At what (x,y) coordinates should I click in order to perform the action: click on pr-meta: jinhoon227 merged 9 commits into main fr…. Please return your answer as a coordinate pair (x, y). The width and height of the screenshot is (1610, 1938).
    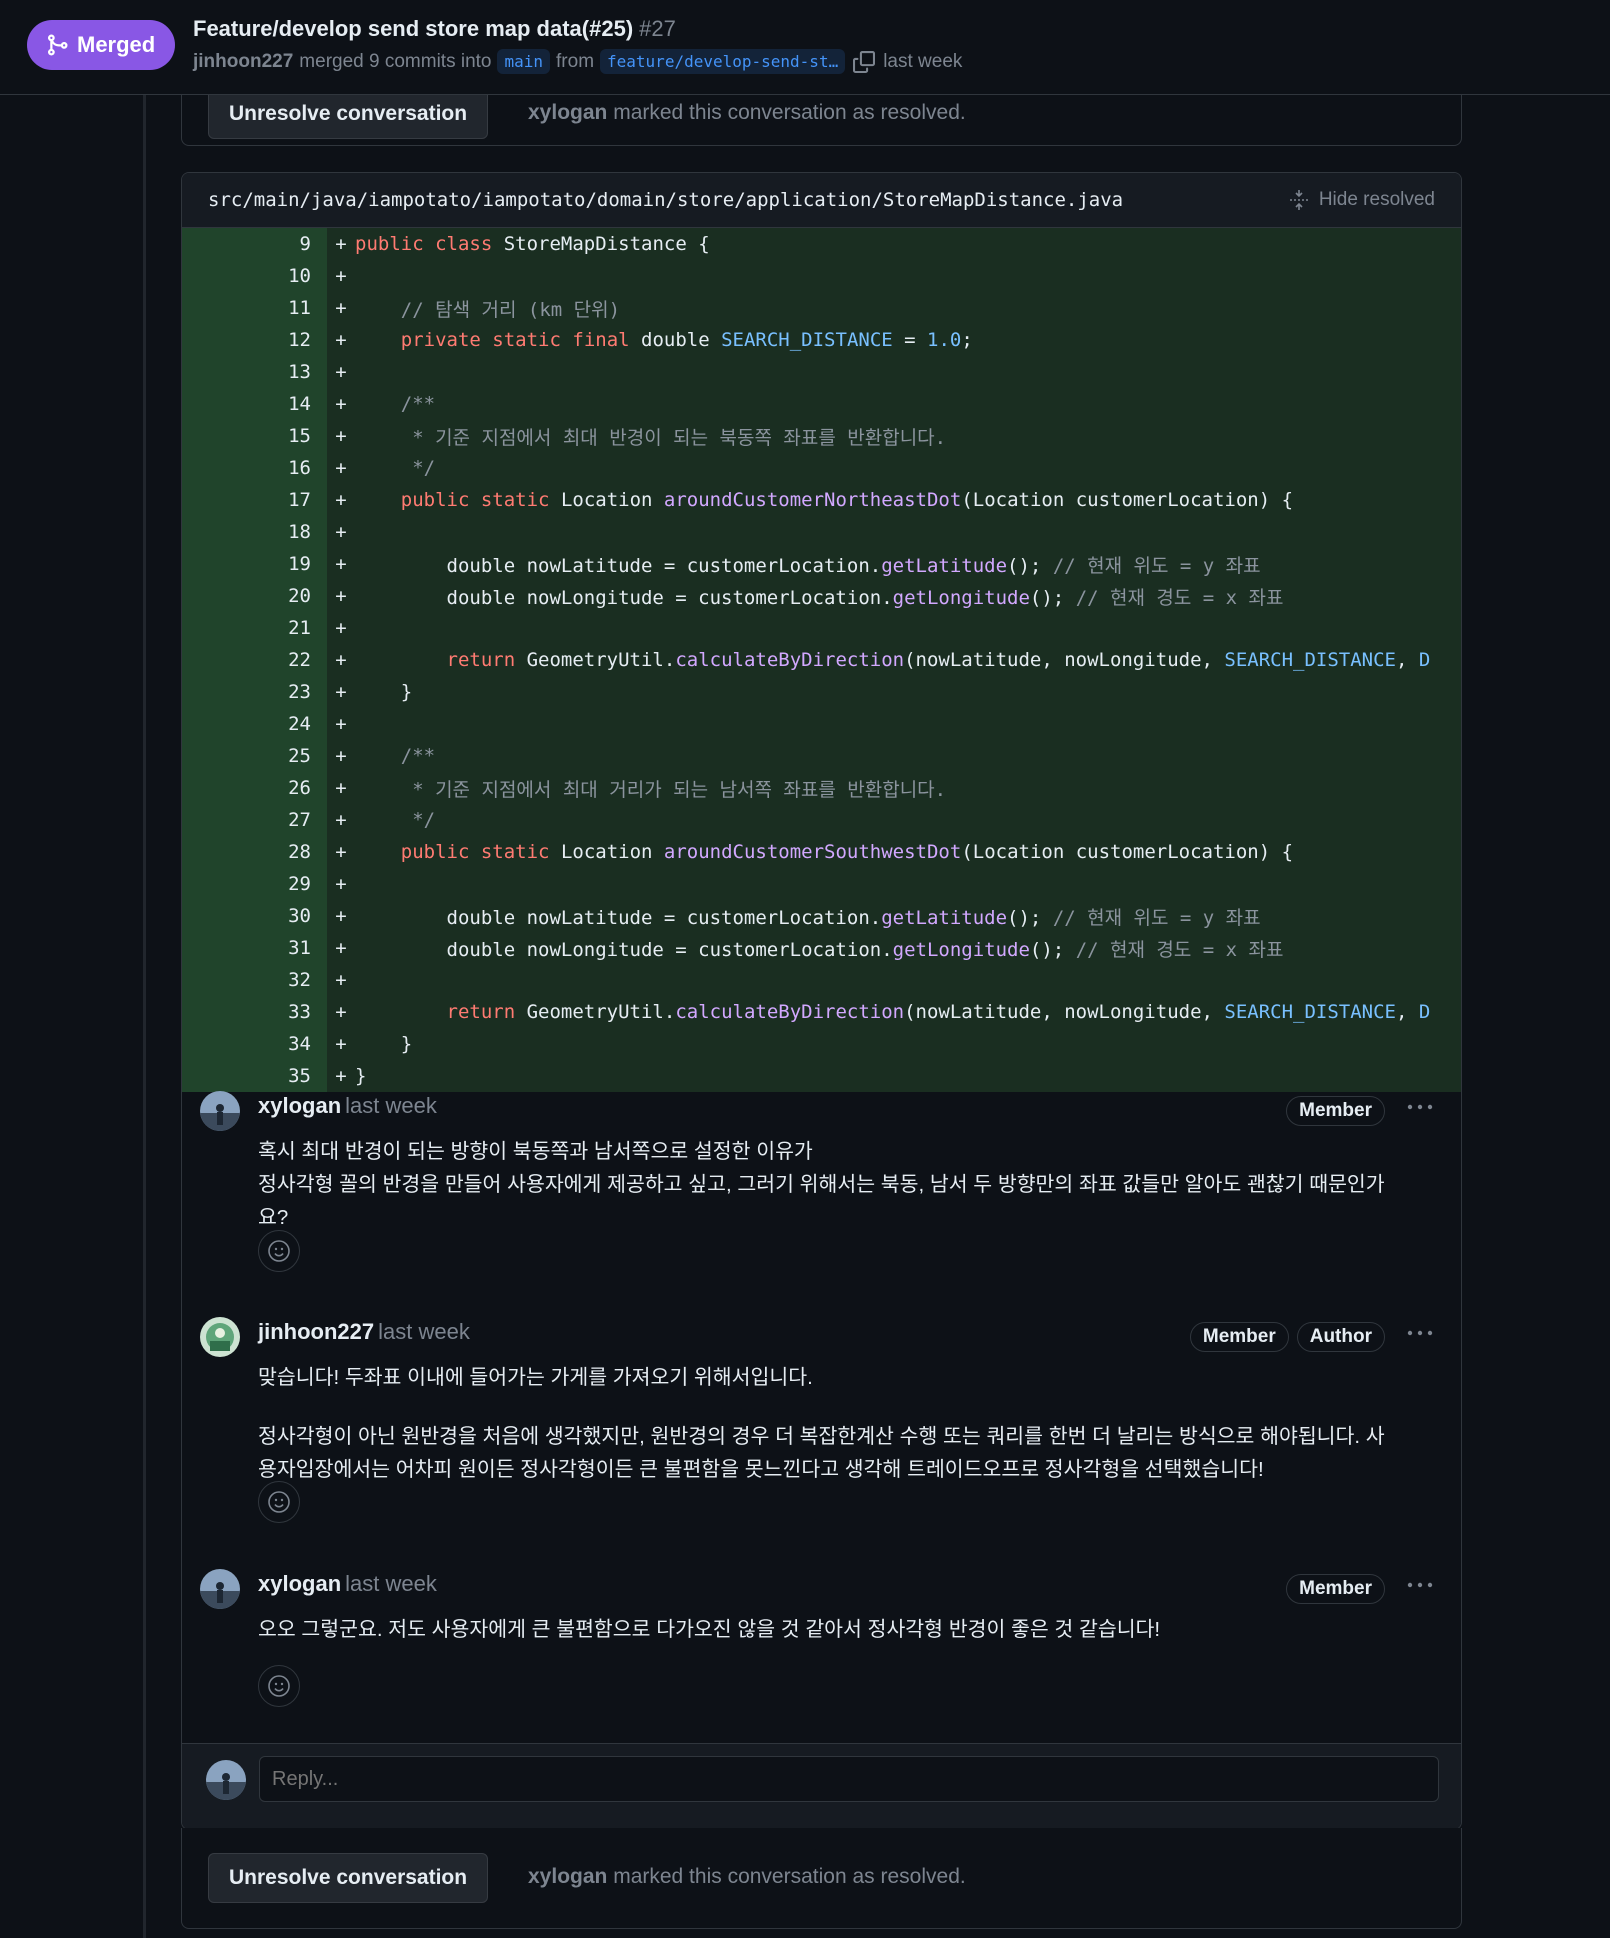
    Looking at the image, I should click on (577, 61).